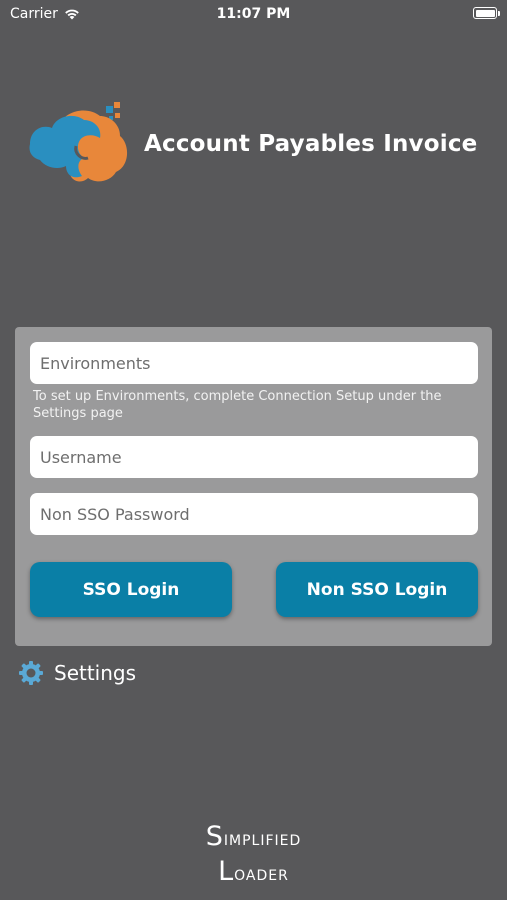 Image resolution: width=507 pixels, height=900 pixels. I want to click on username-field: Username, so click(254, 457).